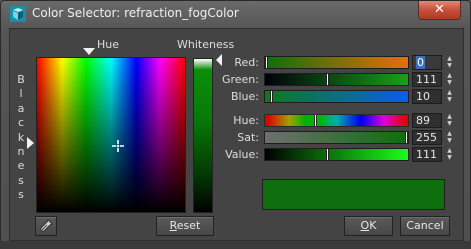 The height and width of the screenshot is (249, 471). What do you see at coordinates (336, 137) in the screenshot?
I see `sat-slider` at bounding box center [336, 137].